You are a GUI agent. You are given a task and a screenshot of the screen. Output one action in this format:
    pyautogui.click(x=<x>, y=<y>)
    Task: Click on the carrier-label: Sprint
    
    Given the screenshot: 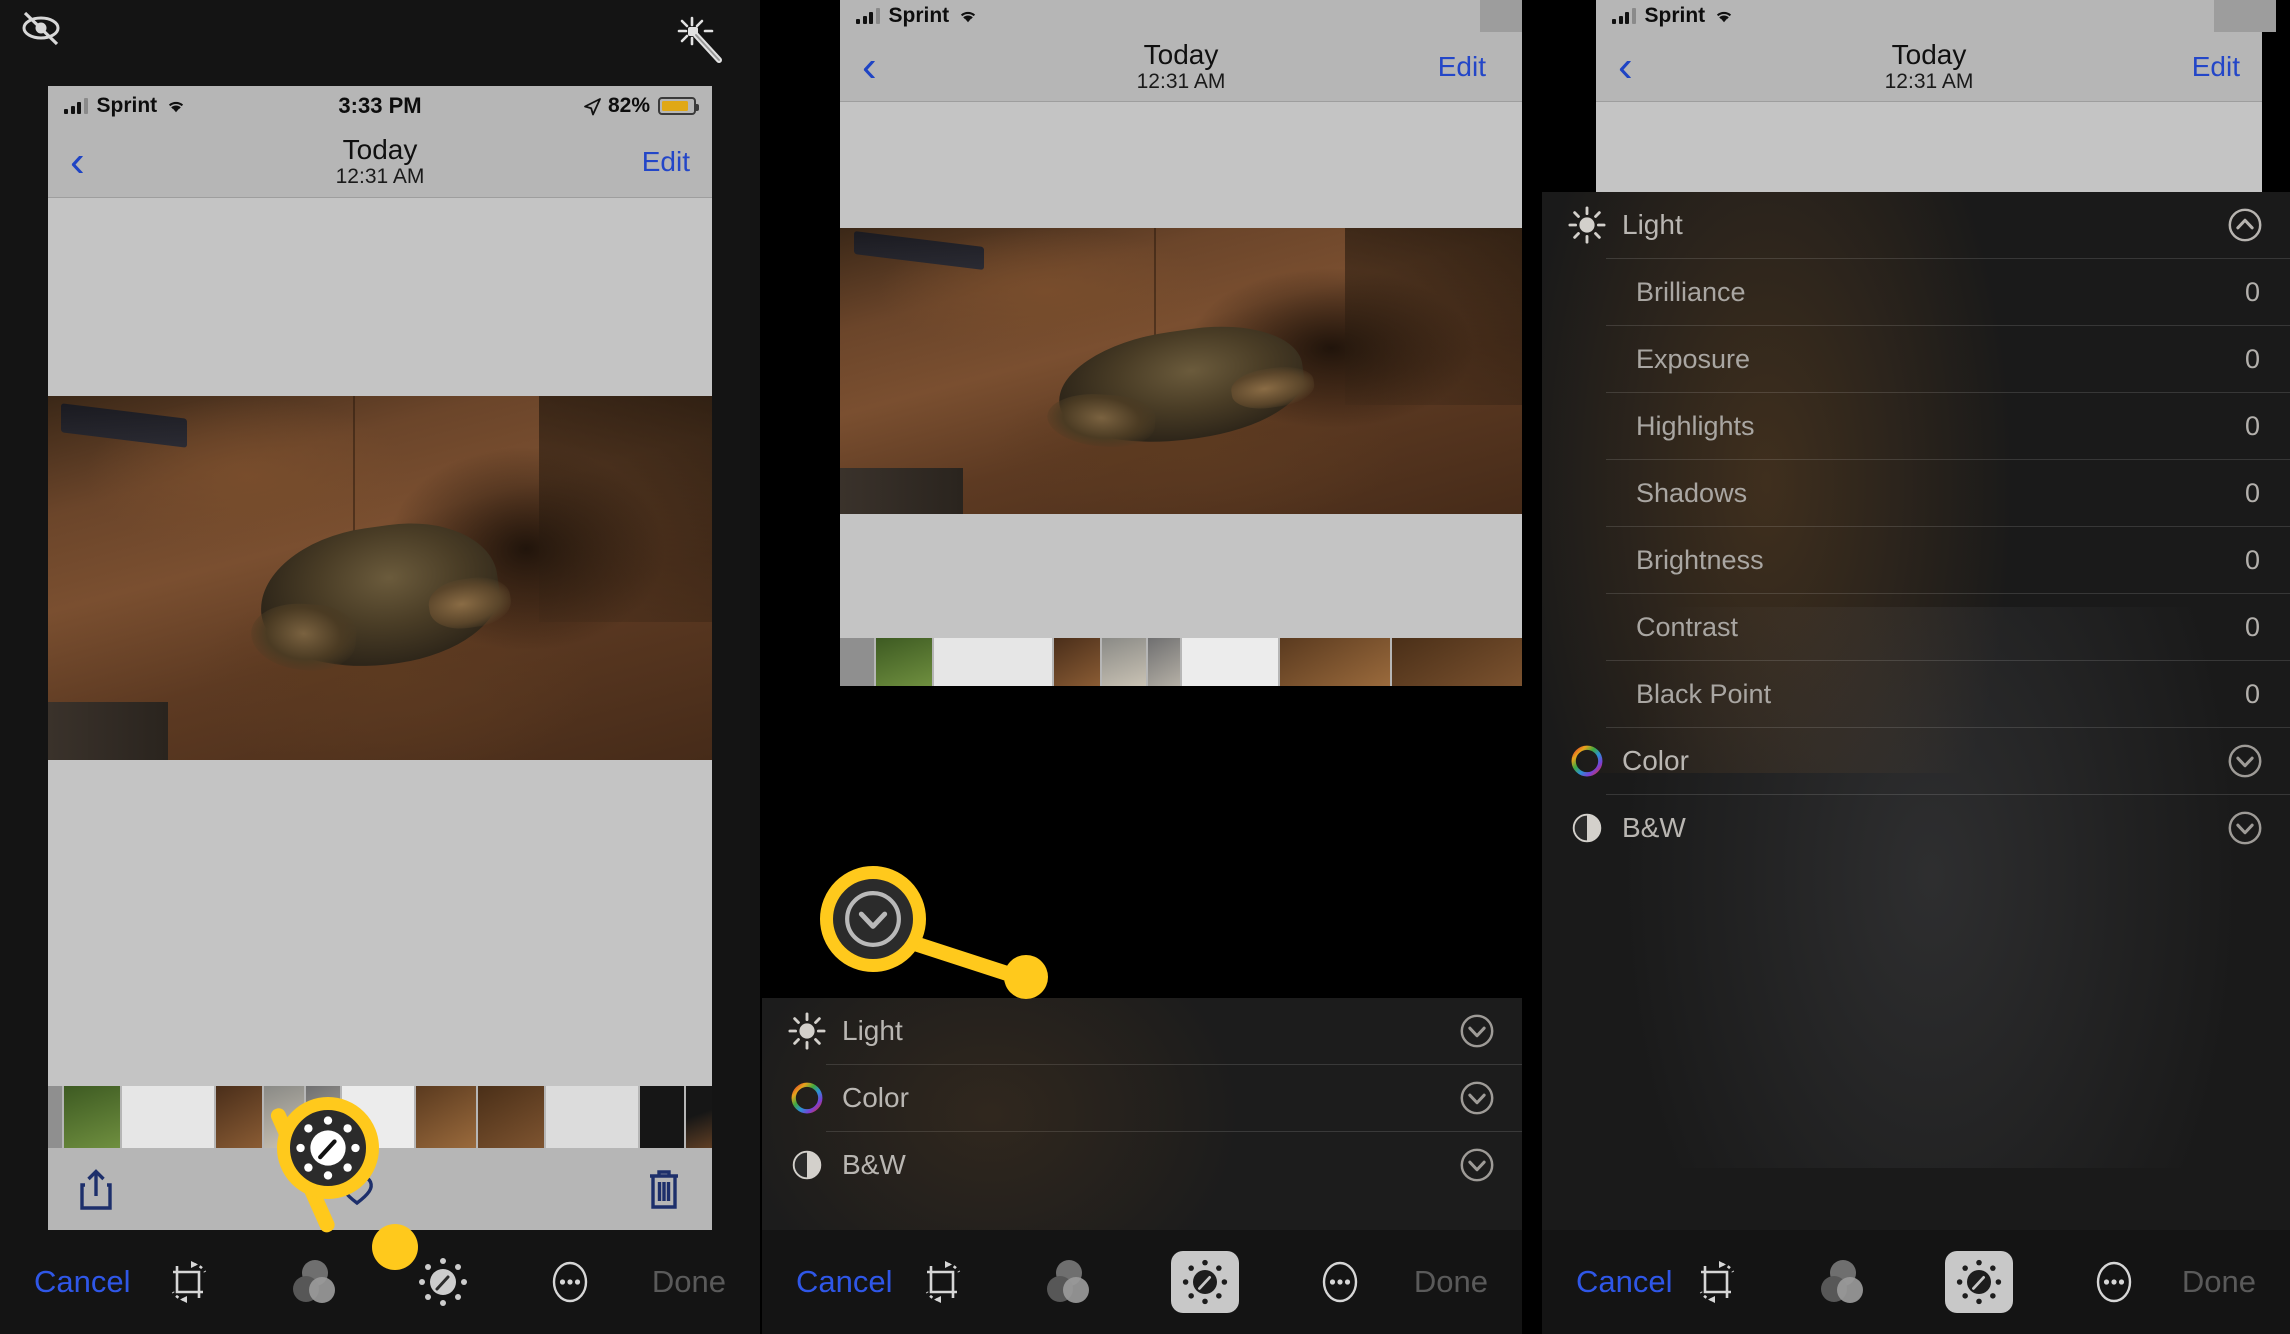 What is the action you would take?
    pyautogui.click(x=1675, y=15)
    